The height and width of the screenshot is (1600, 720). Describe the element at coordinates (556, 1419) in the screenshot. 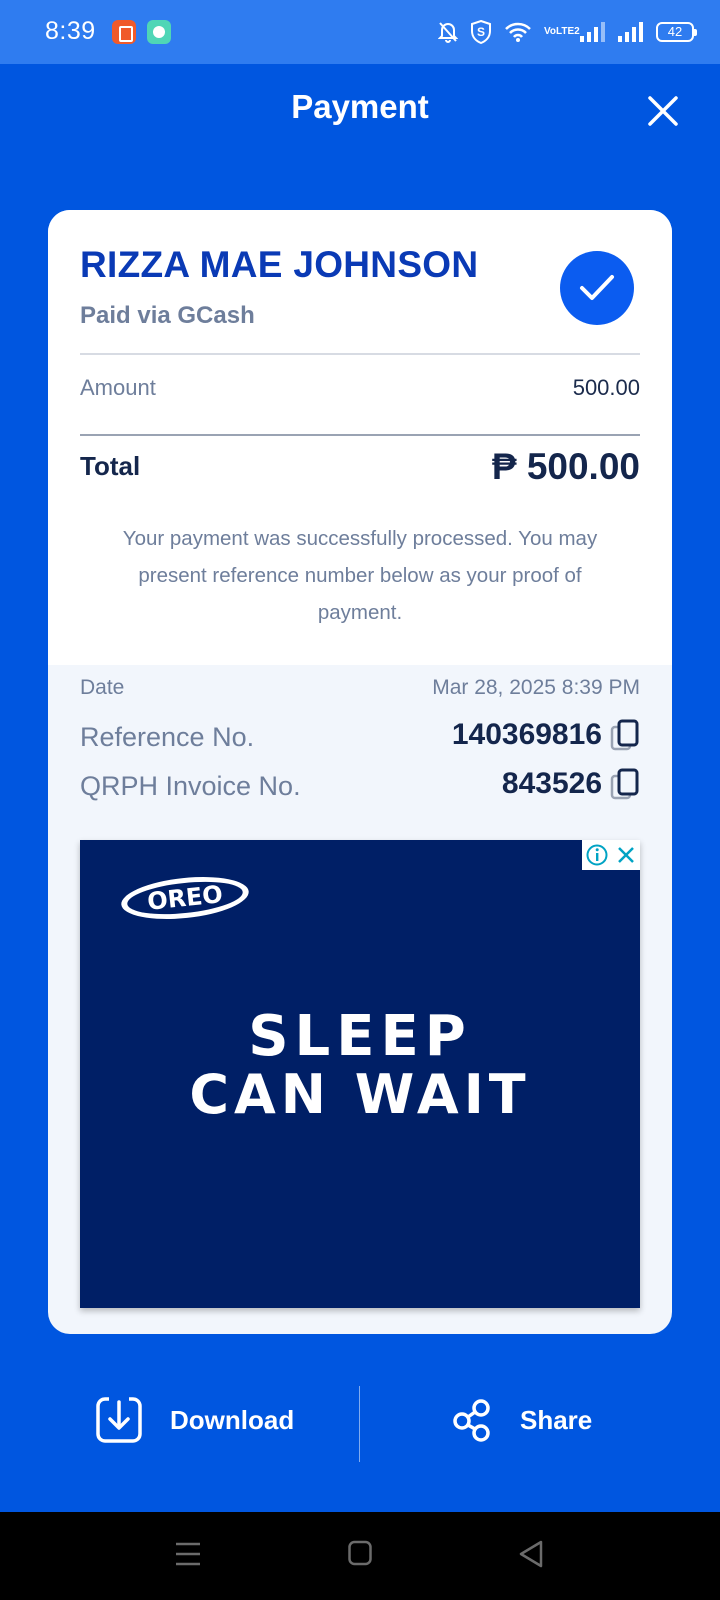

I see `share-label: Share` at that location.